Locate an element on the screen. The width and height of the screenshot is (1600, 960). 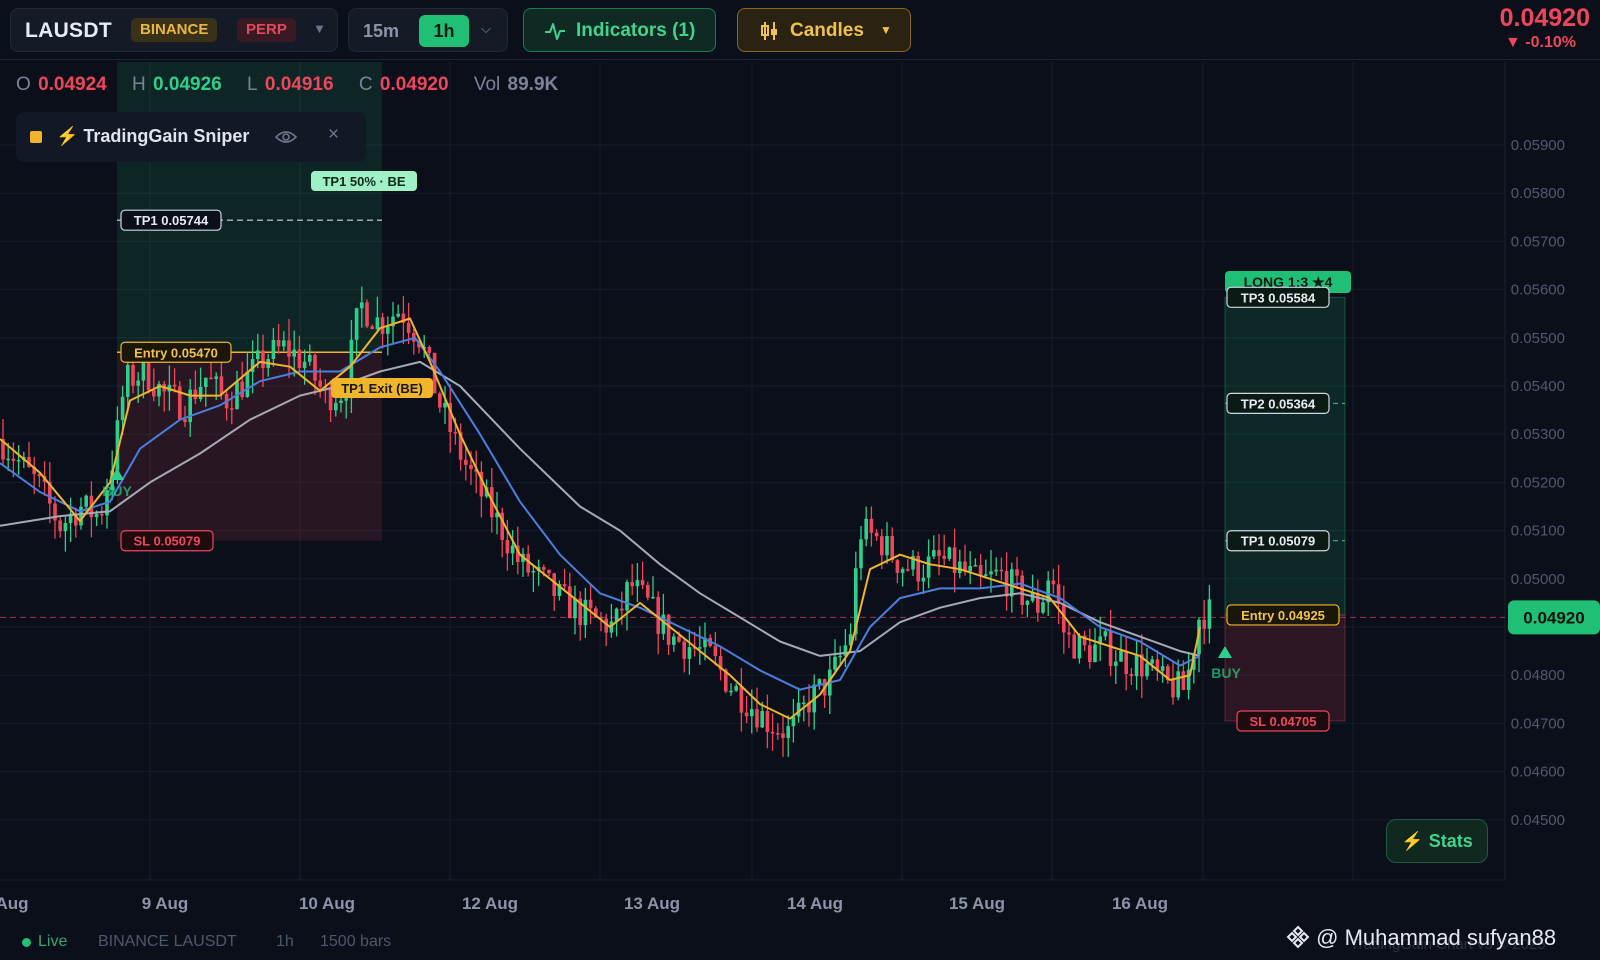
price-axis-tick: 0.05200 is located at coordinates (1538, 482).